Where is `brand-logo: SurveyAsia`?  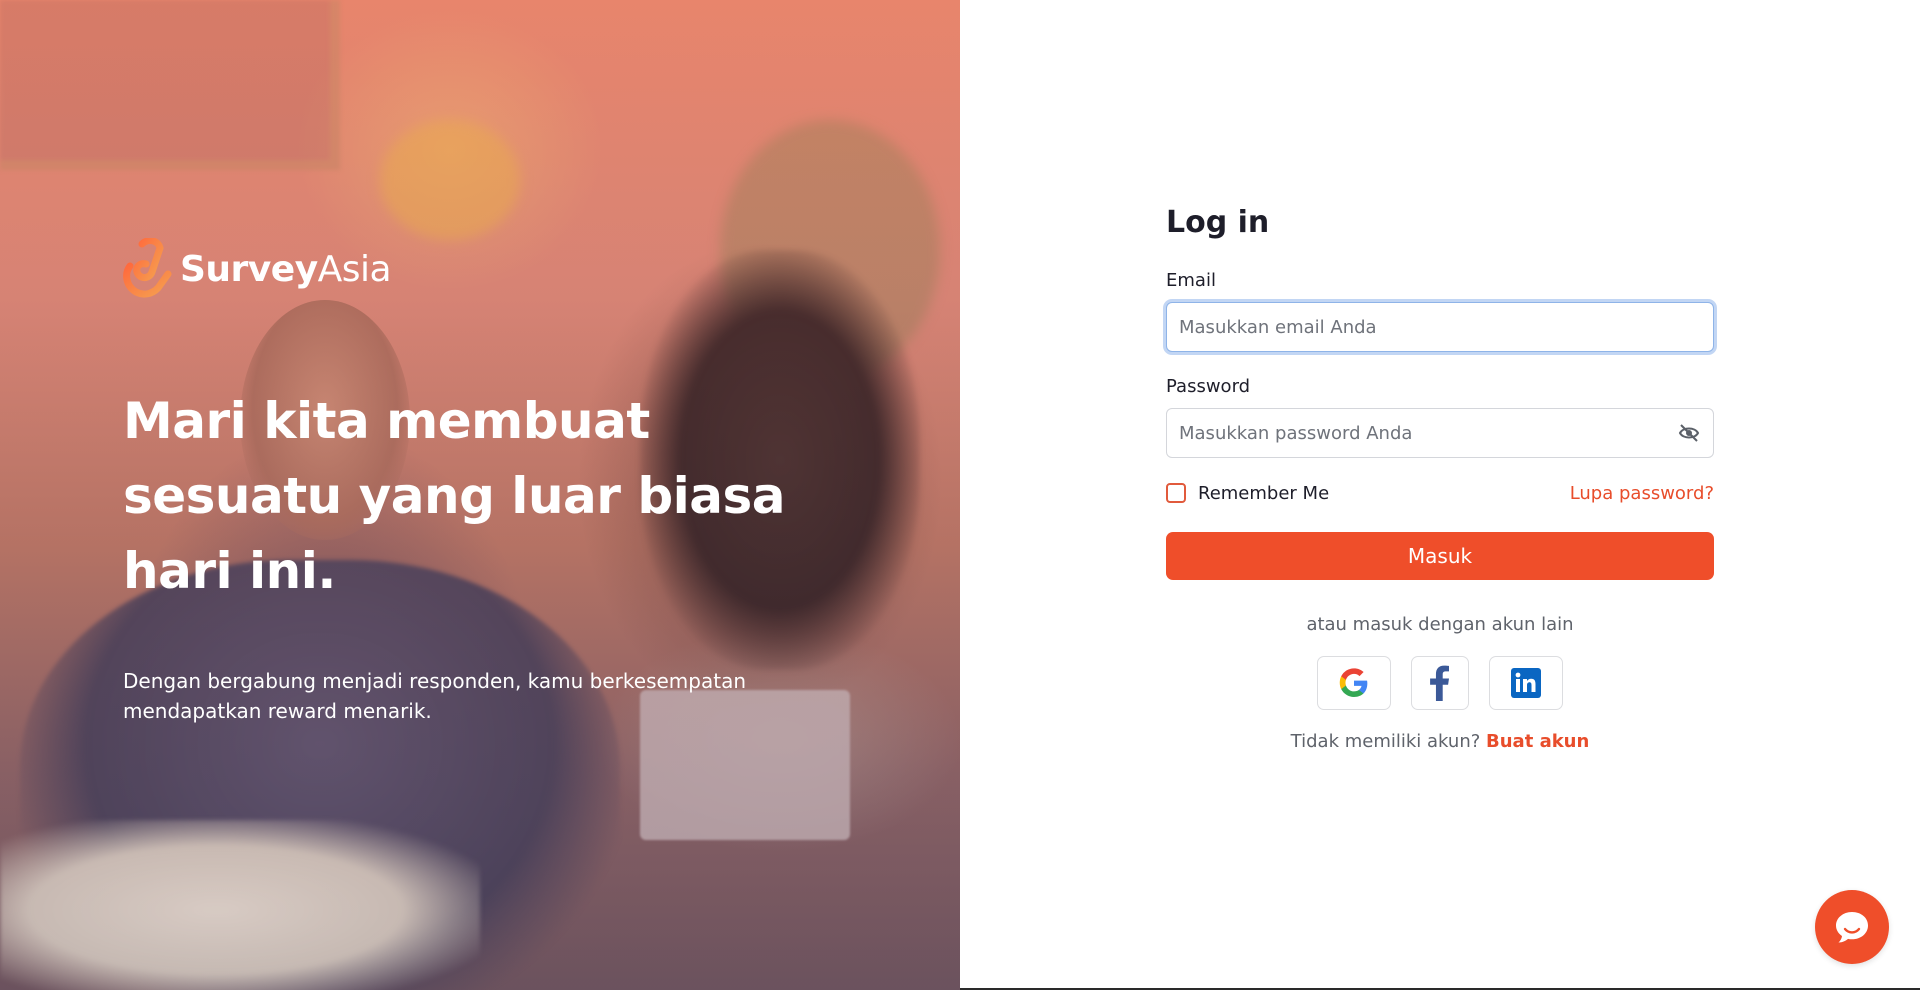
brand-logo: SurveyAsia is located at coordinates (257, 269).